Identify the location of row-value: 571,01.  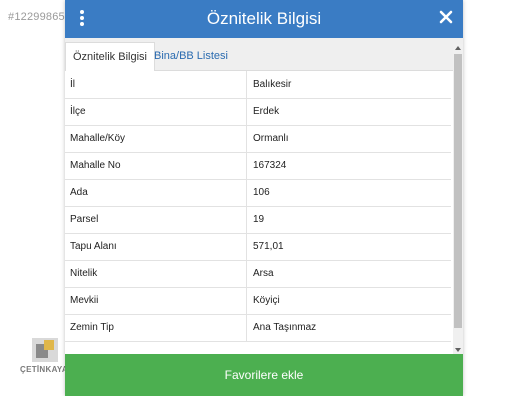
(268, 246).